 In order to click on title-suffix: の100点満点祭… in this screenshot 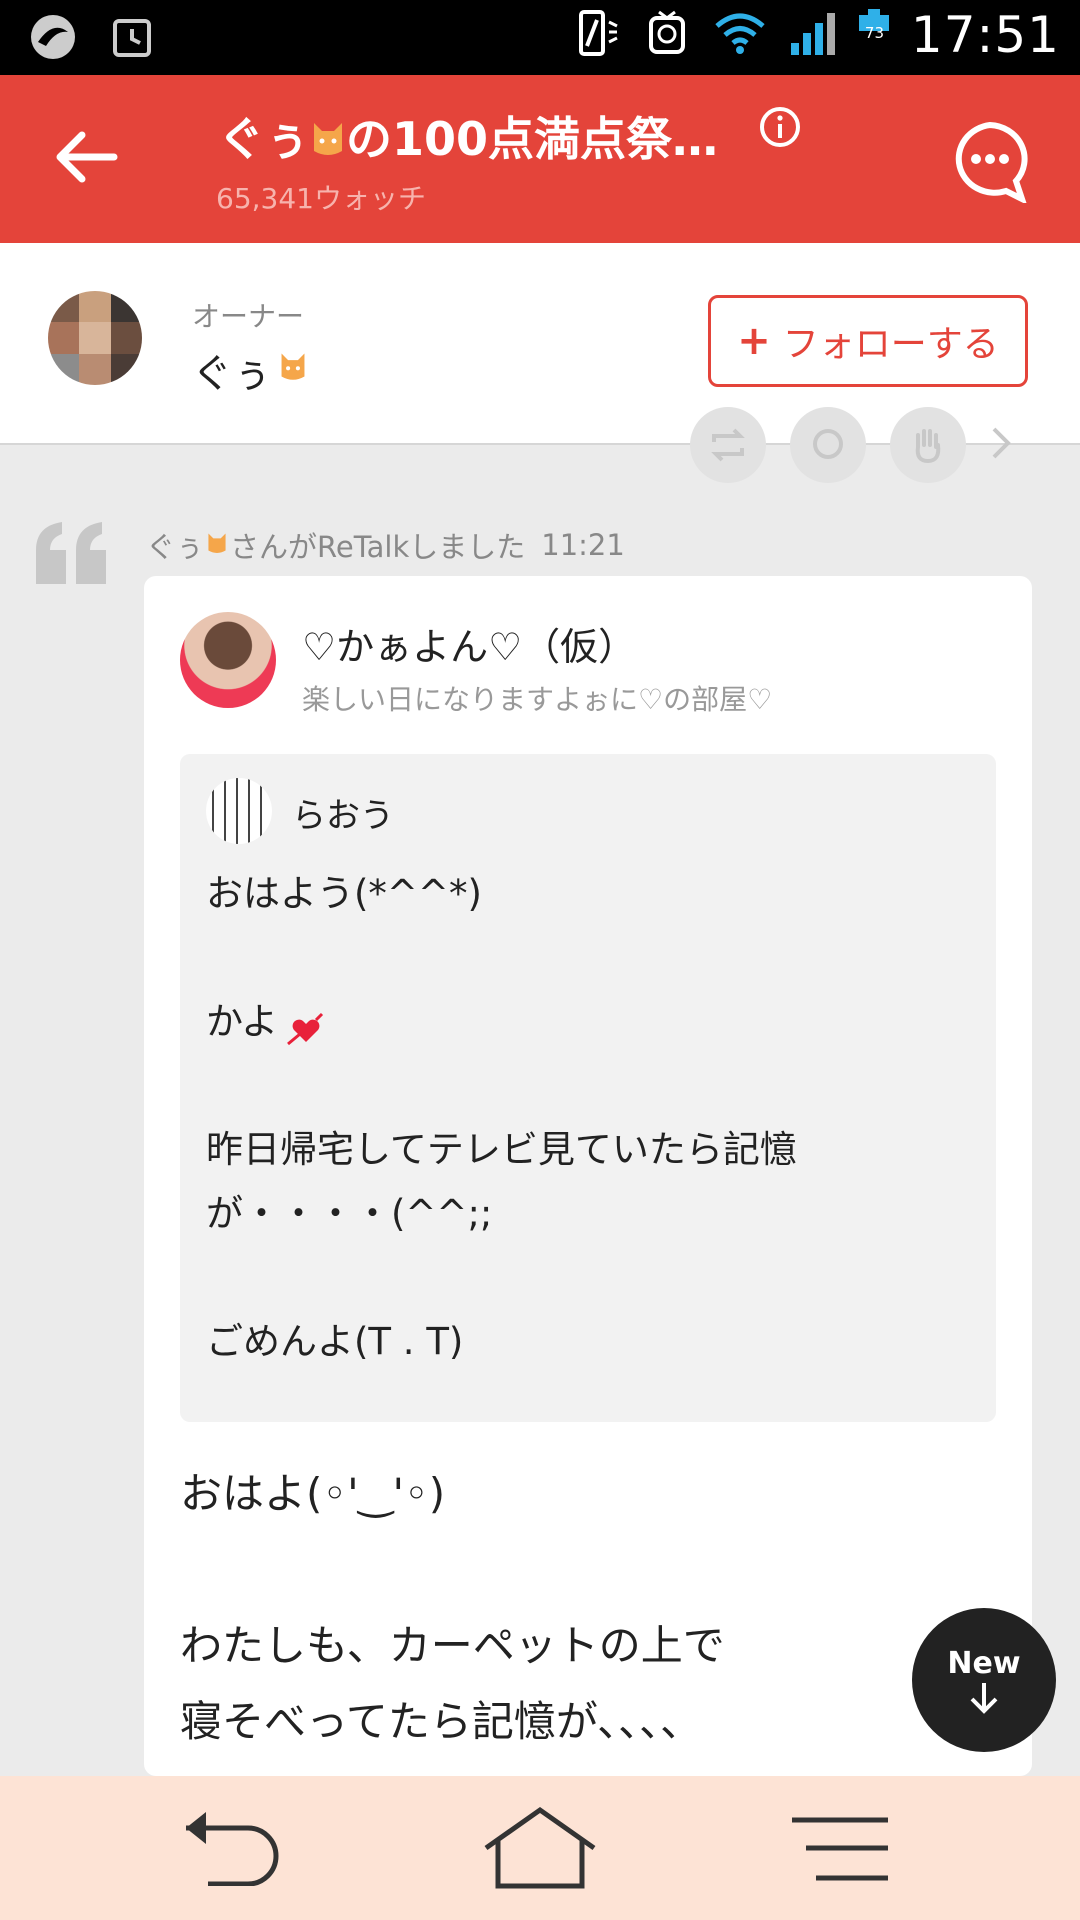, I will do `click(532, 139)`.